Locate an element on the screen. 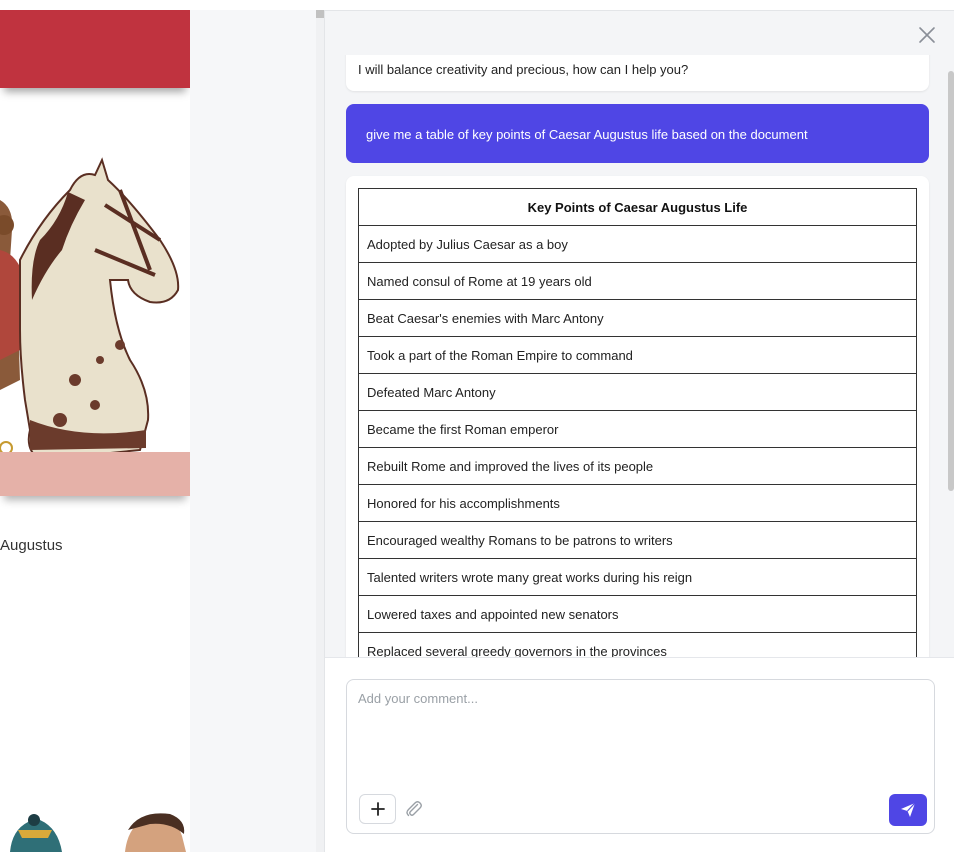 This screenshot has height=852, width=954. table-cell: Honored for his accomplishments is located at coordinates (637, 503).